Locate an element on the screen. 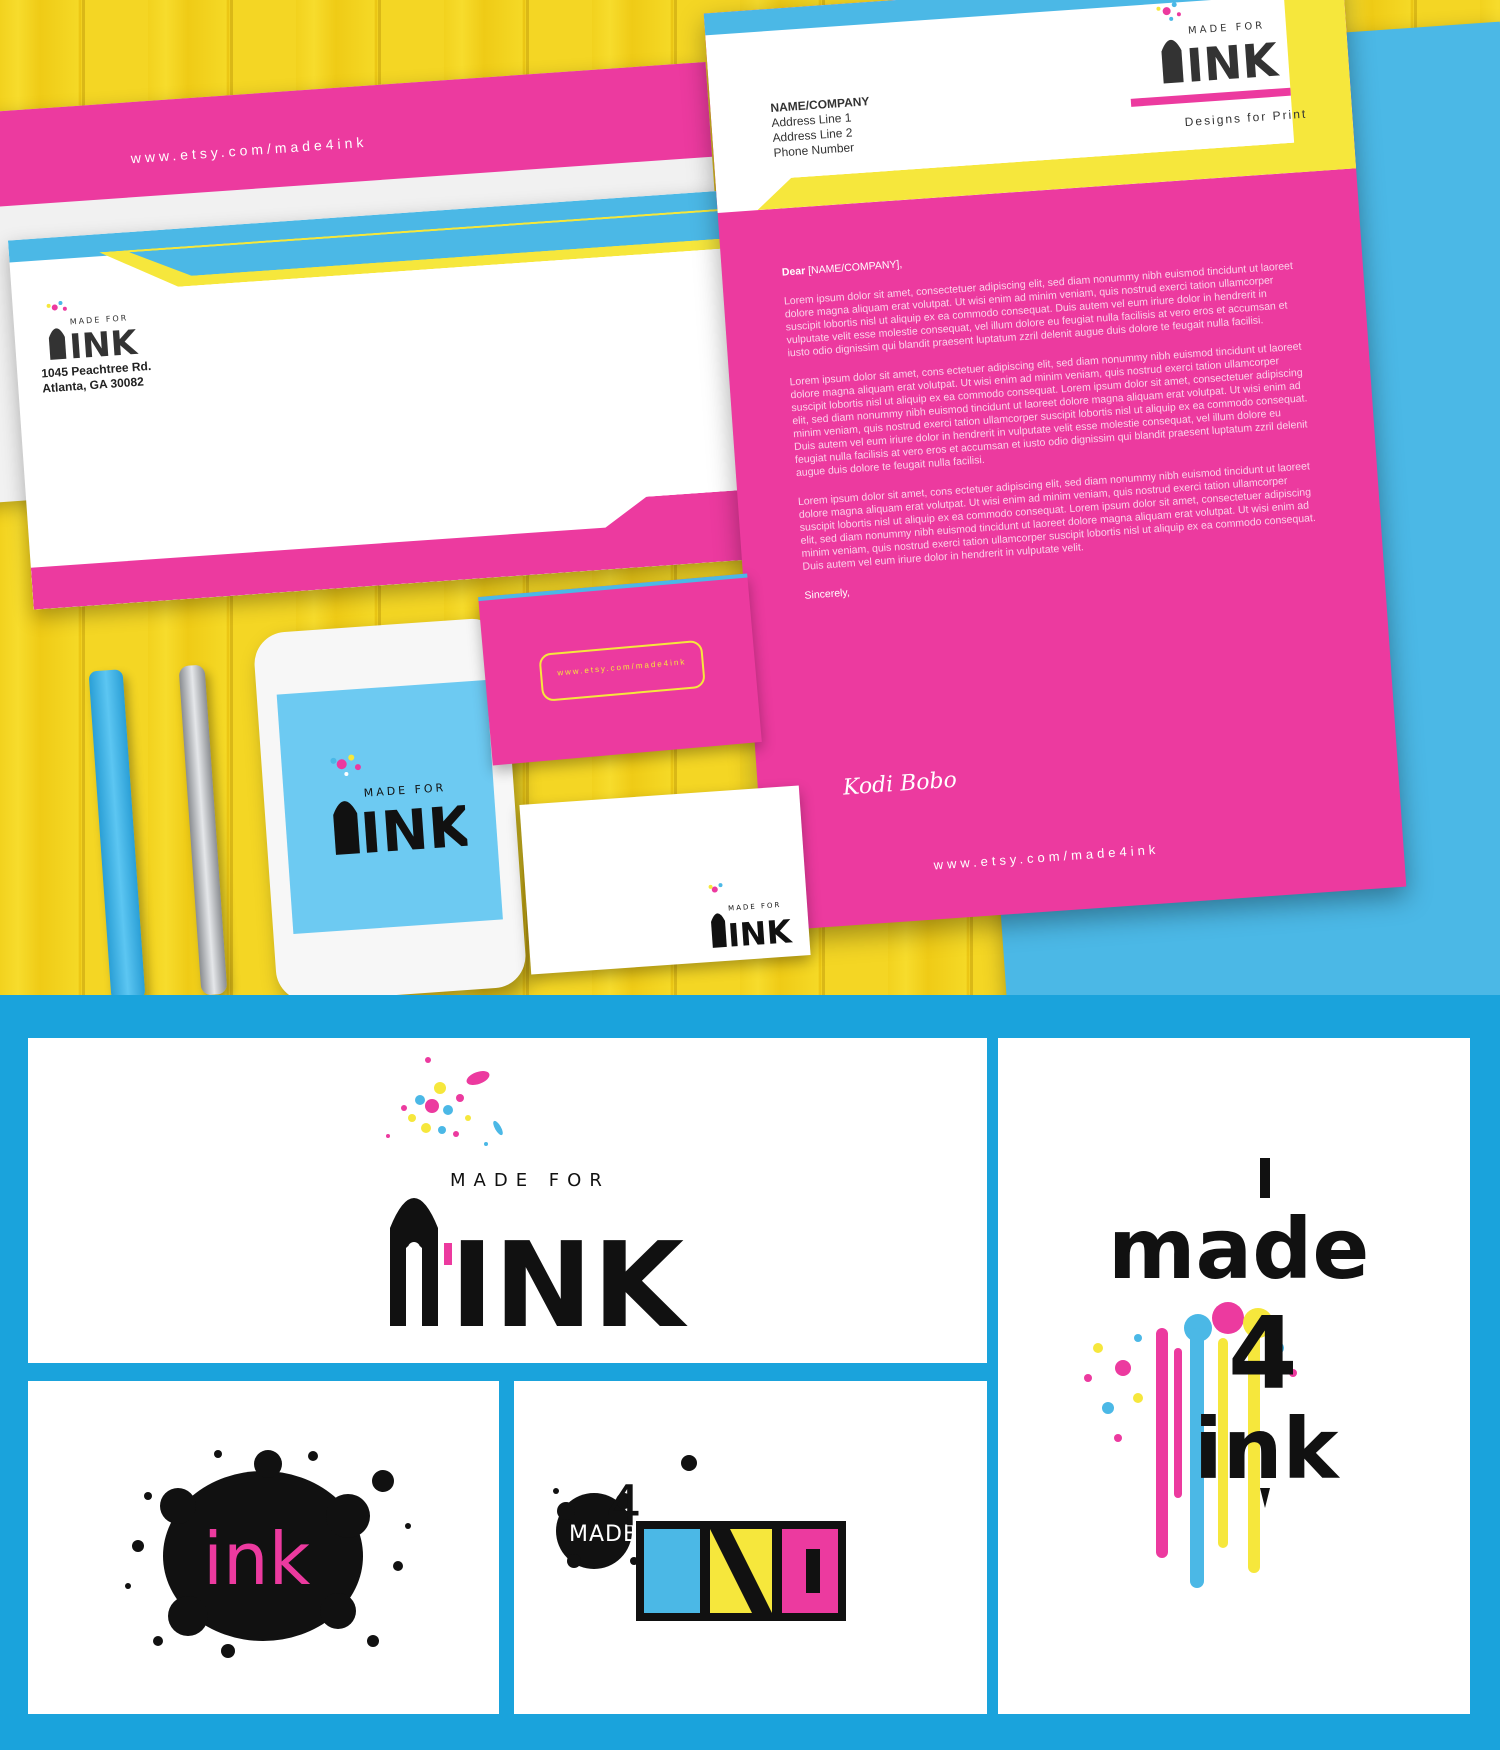  business-card-back: MADE FOR INK is located at coordinates (665, 880).